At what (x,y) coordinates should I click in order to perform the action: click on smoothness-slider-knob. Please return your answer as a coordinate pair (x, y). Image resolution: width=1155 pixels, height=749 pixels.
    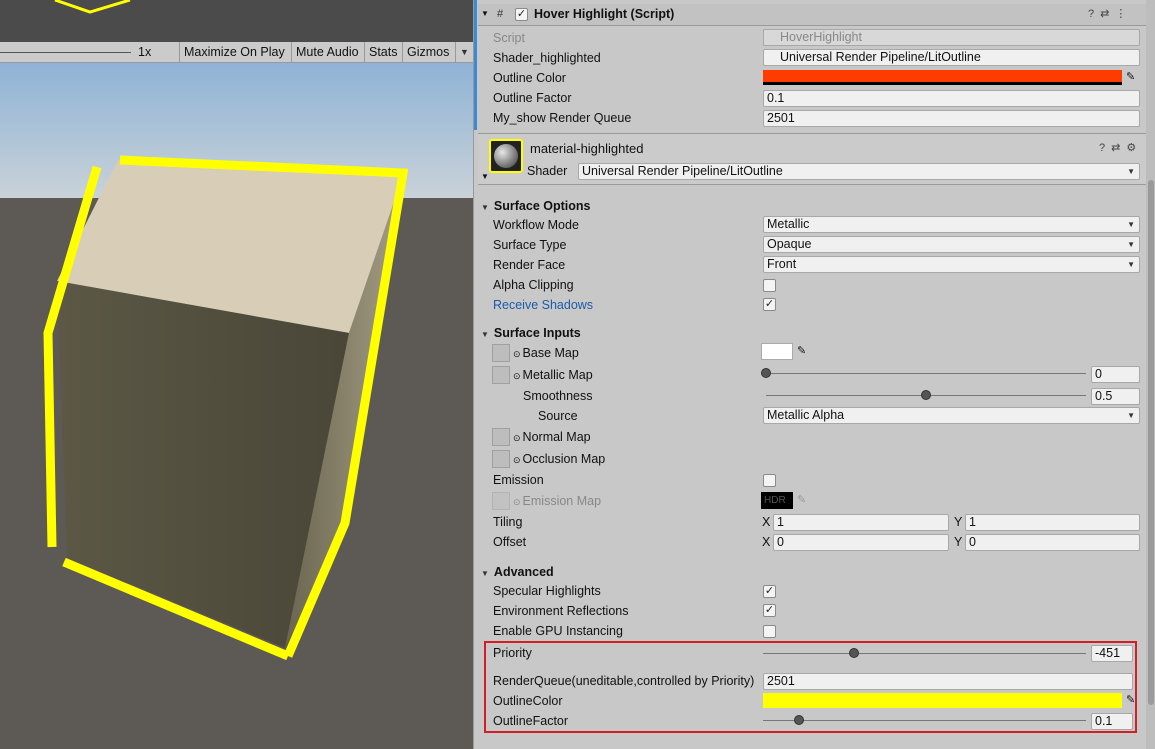
    Looking at the image, I should click on (926, 395).